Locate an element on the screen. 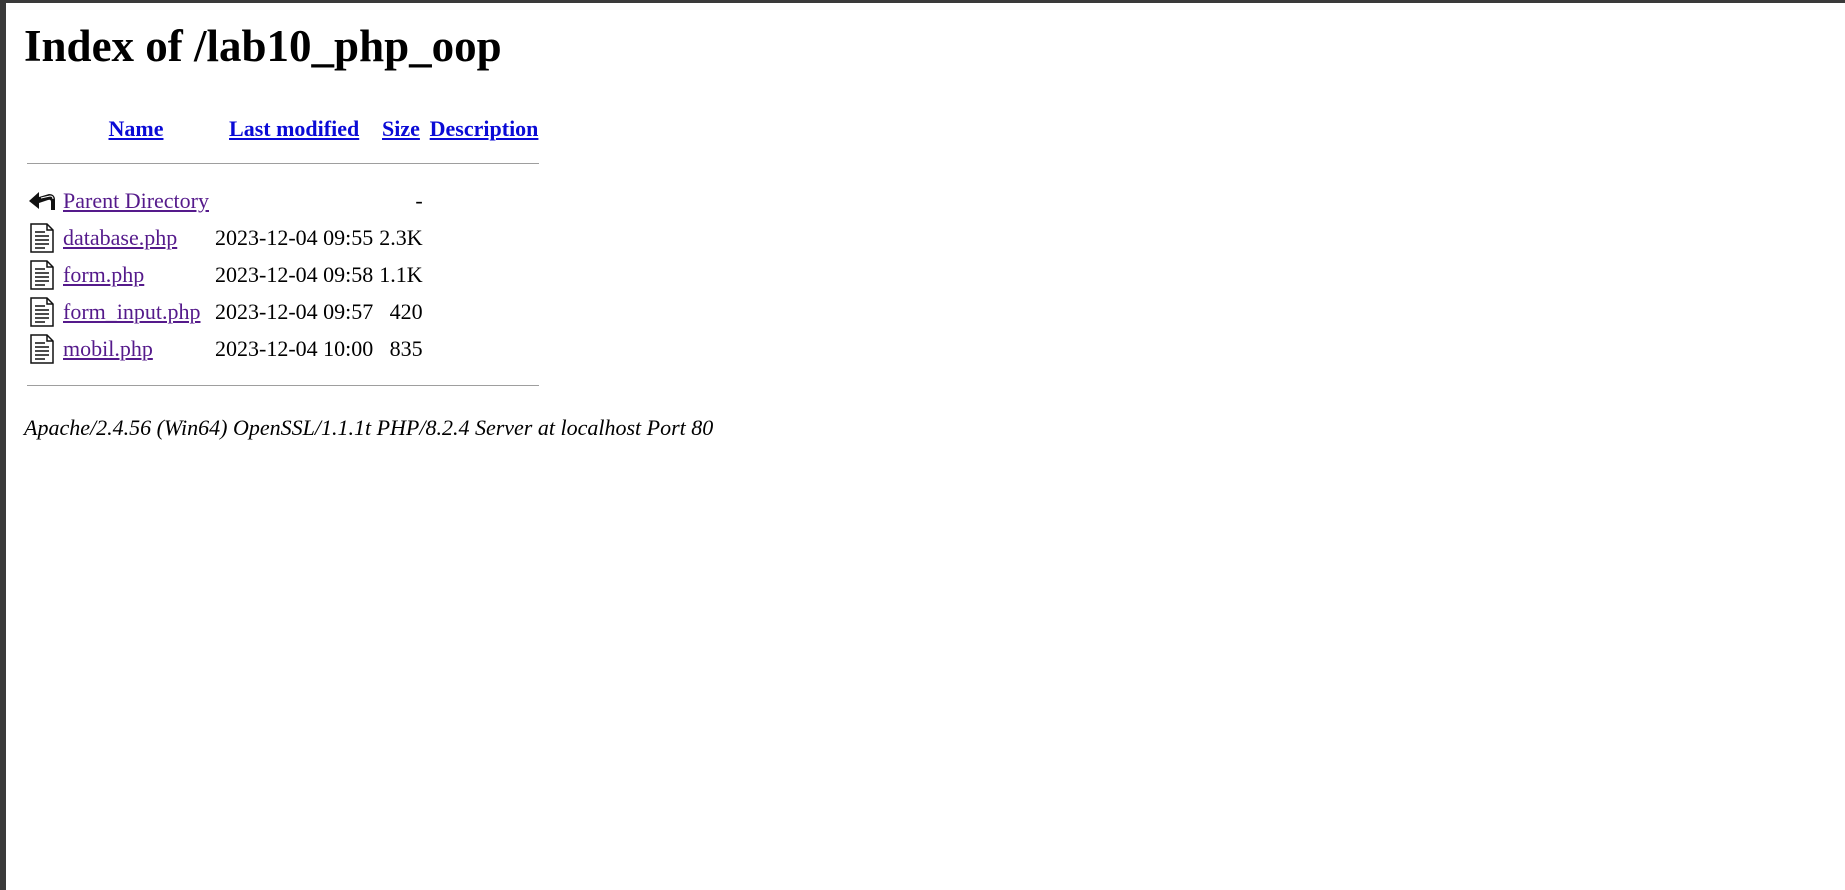 The image size is (1845, 890). icon-header is located at coordinates (42, 129).